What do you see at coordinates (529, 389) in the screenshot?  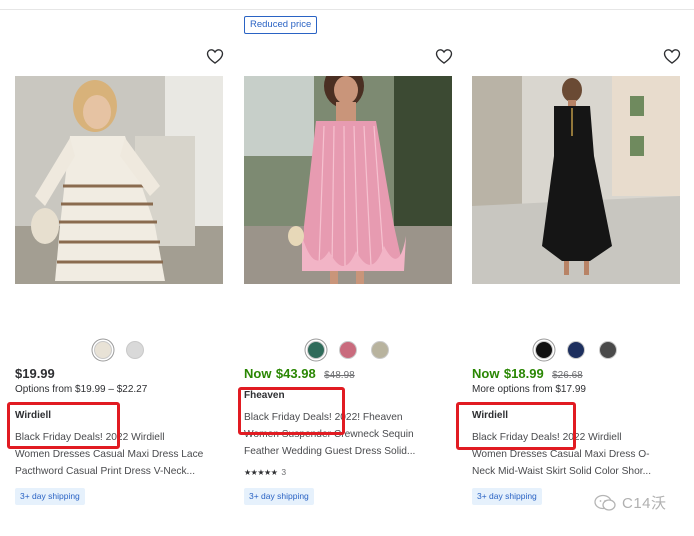 I see `price-options: More options from $17.99` at bounding box center [529, 389].